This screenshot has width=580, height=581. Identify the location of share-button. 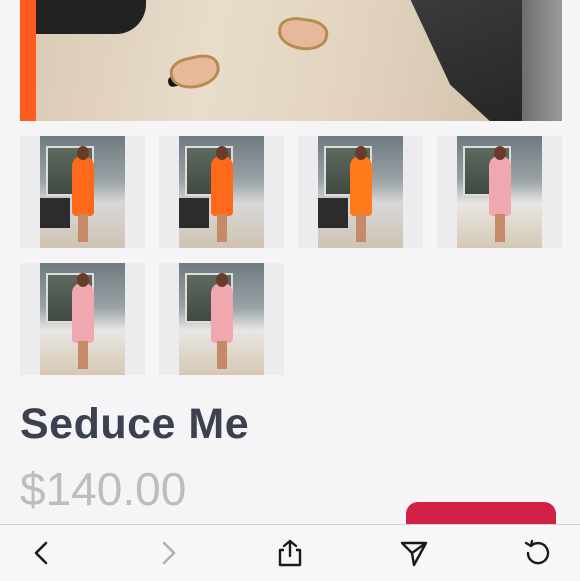
(290, 553).